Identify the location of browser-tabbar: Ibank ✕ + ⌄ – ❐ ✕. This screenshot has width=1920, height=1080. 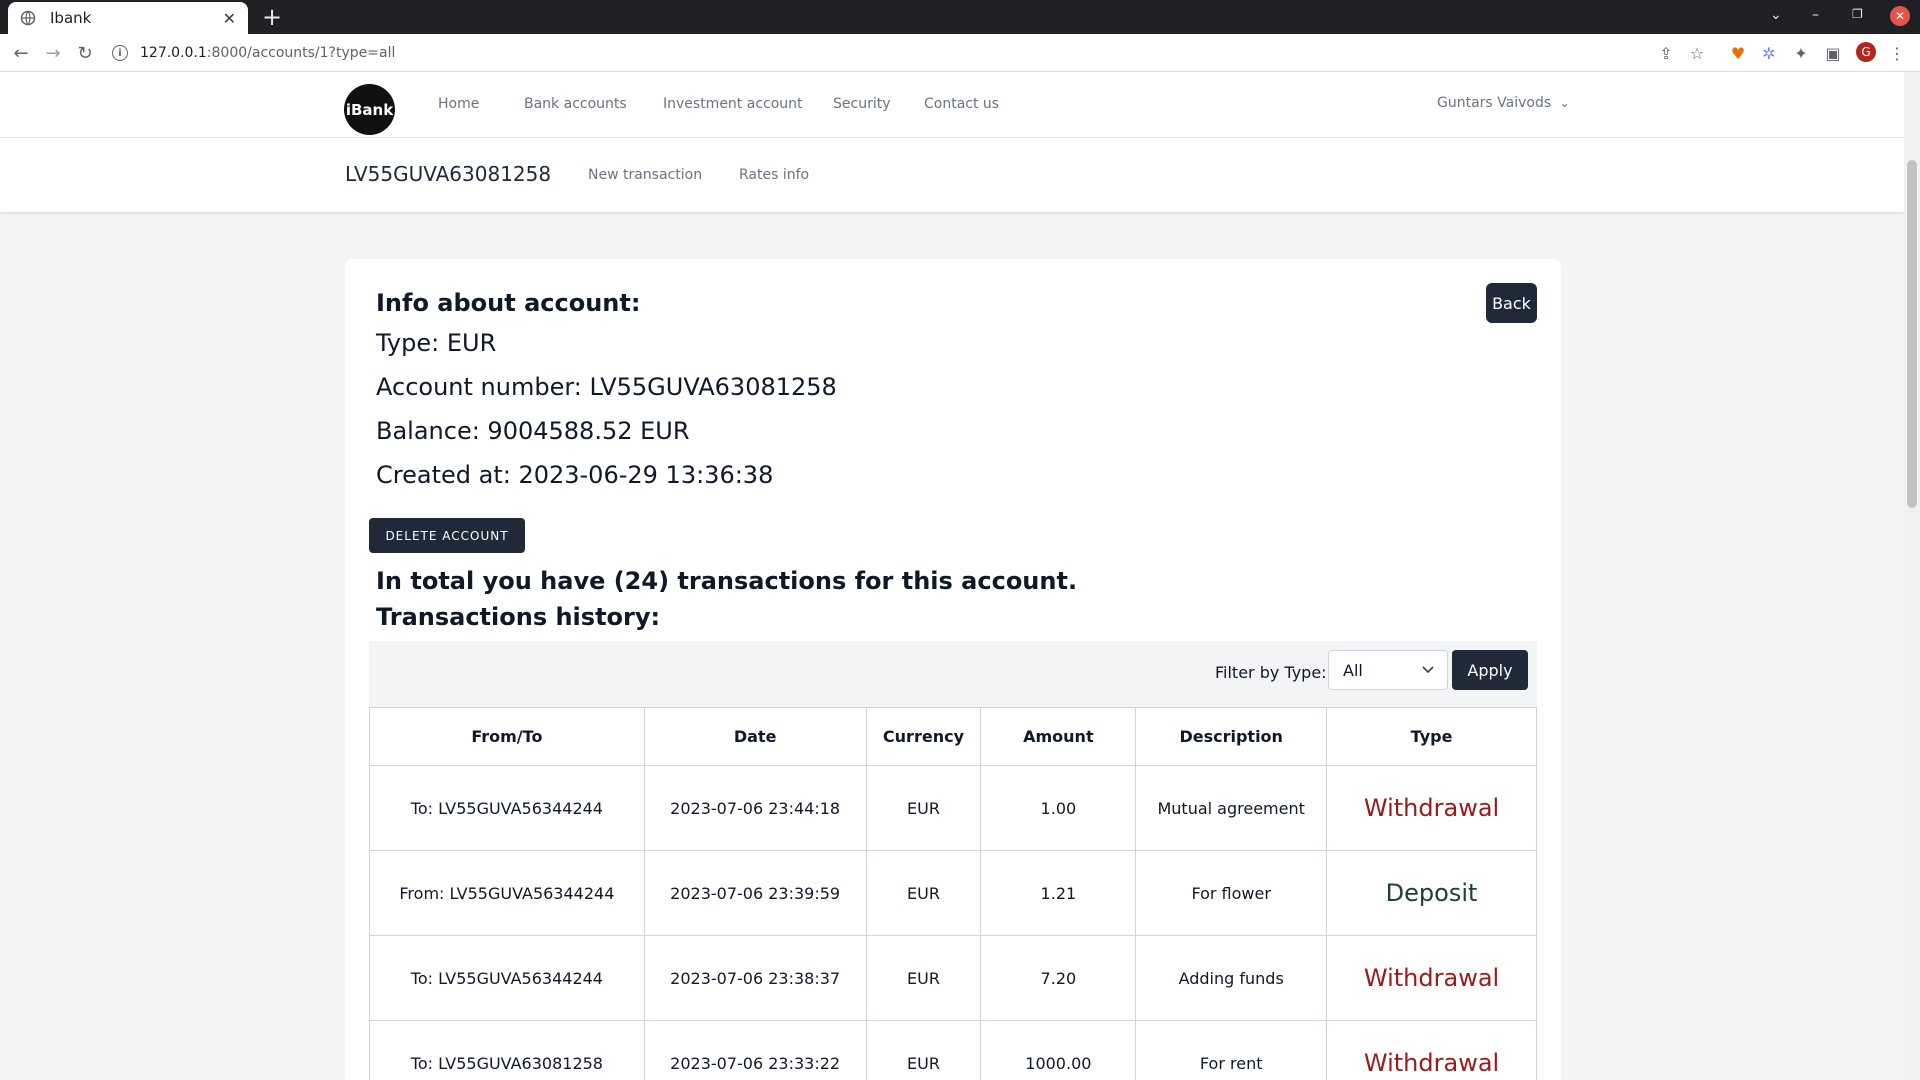
(960, 17).